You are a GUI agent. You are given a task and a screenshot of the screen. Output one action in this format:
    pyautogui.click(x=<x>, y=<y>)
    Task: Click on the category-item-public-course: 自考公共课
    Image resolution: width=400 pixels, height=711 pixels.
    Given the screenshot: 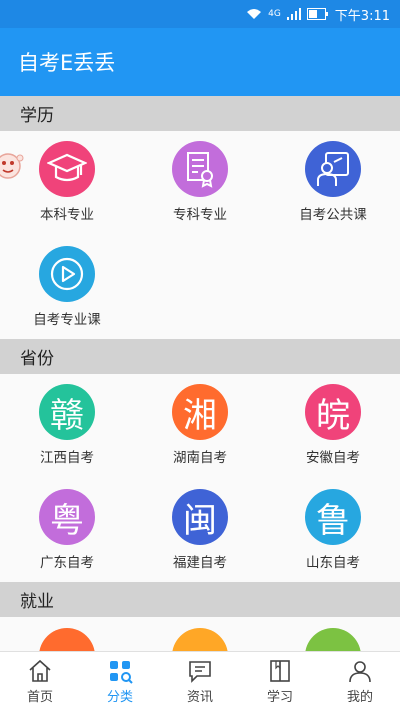 What is the action you would take?
    pyautogui.click(x=333, y=189)
    